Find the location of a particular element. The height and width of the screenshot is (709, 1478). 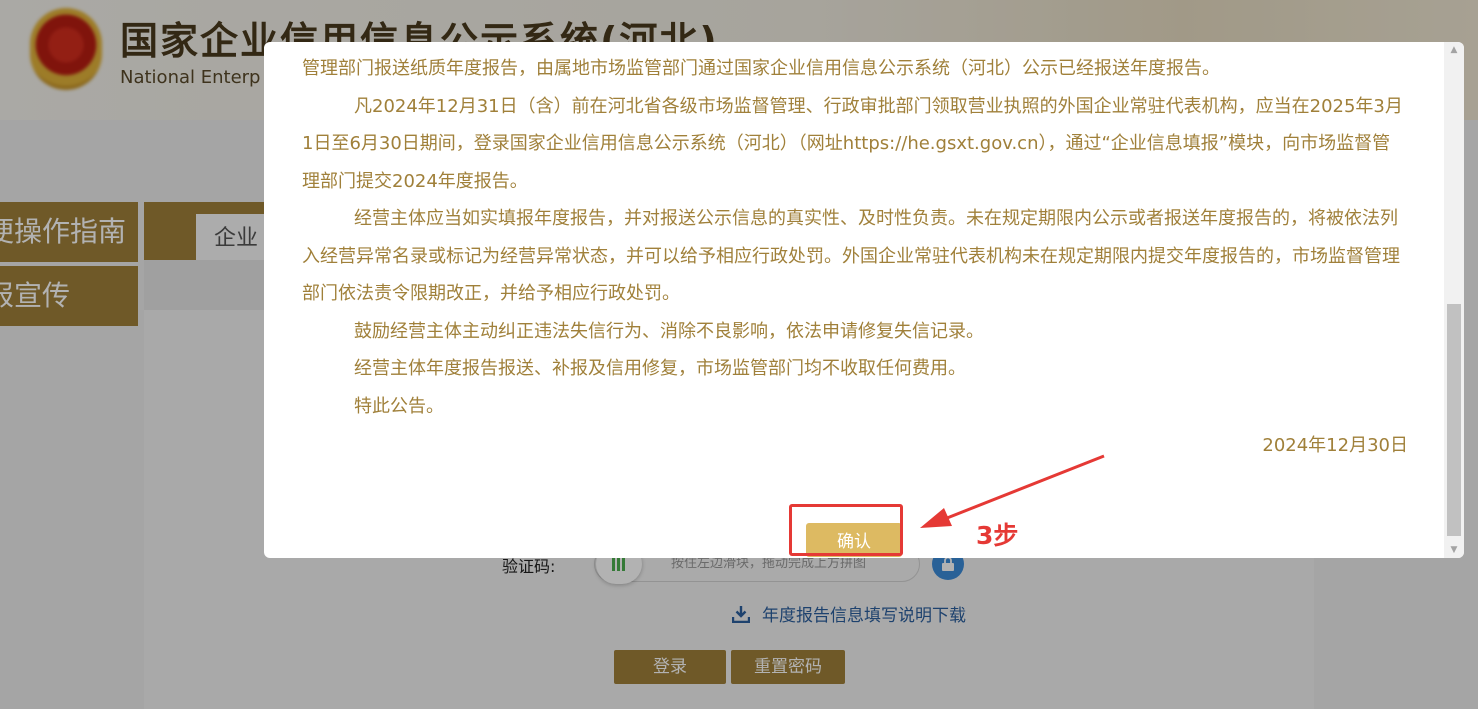

arrow-icon is located at coordinates (1012, 491).